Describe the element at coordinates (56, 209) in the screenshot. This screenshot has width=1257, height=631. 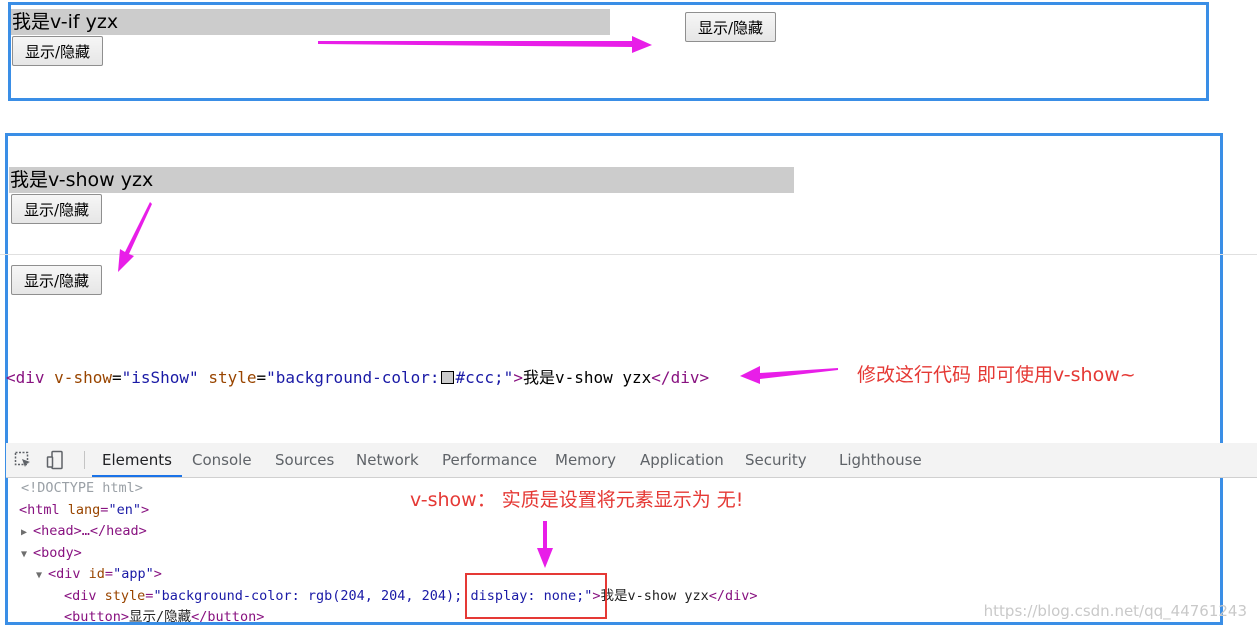
I see `vshow-toggle-button-top: 显示/隐藏` at that location.